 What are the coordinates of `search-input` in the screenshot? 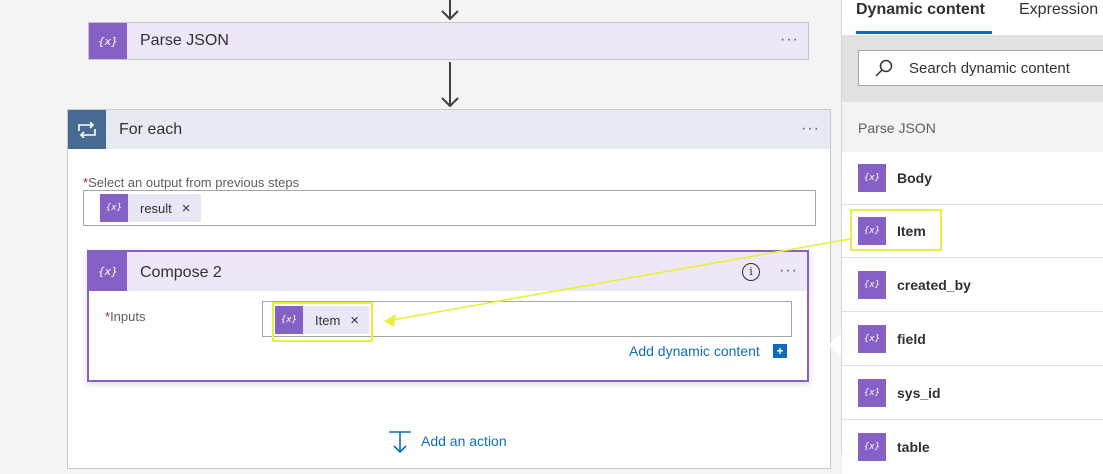 It's located at (1004, 68).